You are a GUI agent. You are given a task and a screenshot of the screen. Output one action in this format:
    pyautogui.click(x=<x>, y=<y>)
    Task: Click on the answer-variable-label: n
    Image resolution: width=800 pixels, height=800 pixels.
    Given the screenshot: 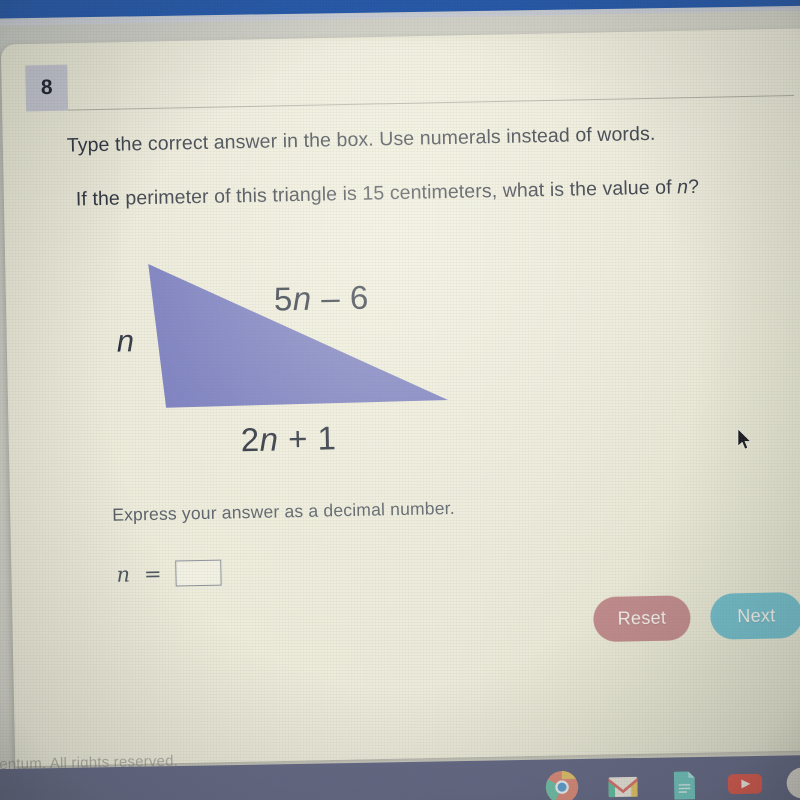 What is the action you would take?
    pyautogui.click(x=123, y=574)
    